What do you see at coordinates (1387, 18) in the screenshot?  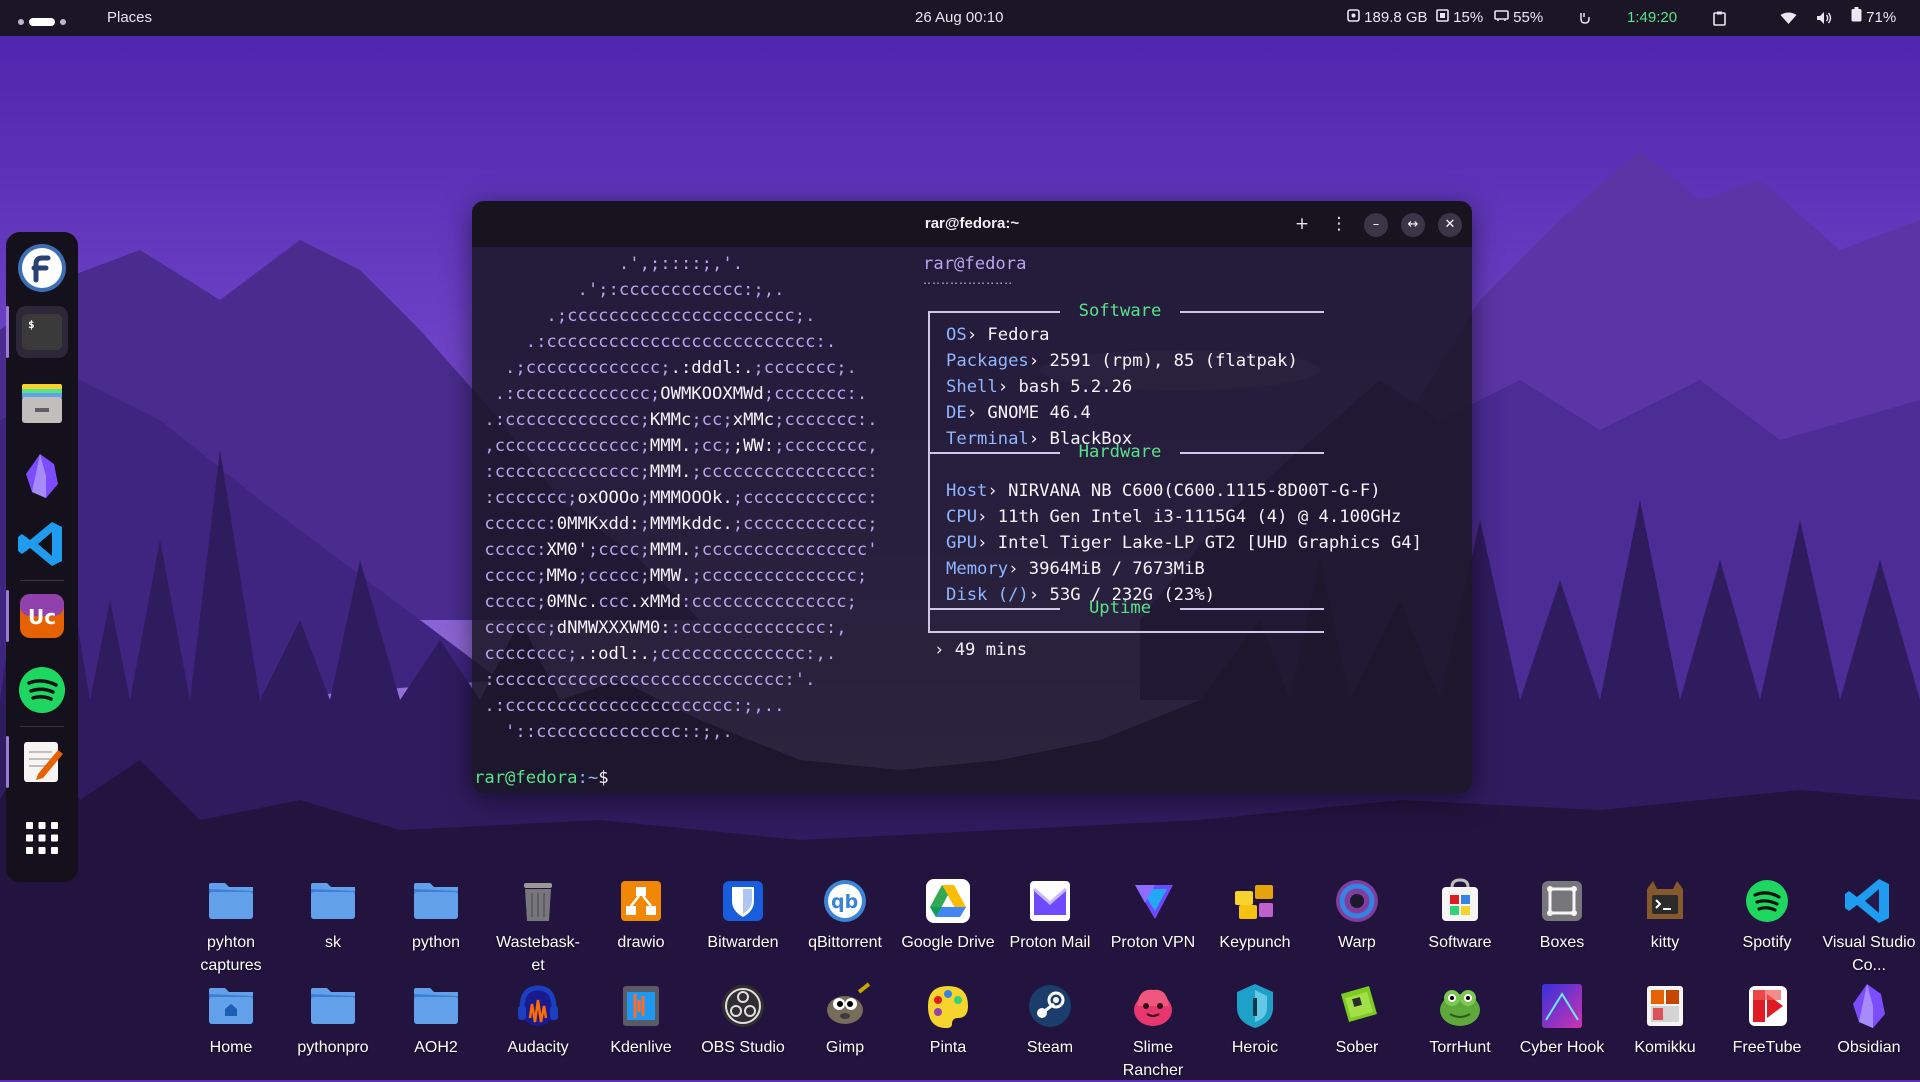 I see `disk-indicator: 189.8 GB` at bounding box center [1387, 18].